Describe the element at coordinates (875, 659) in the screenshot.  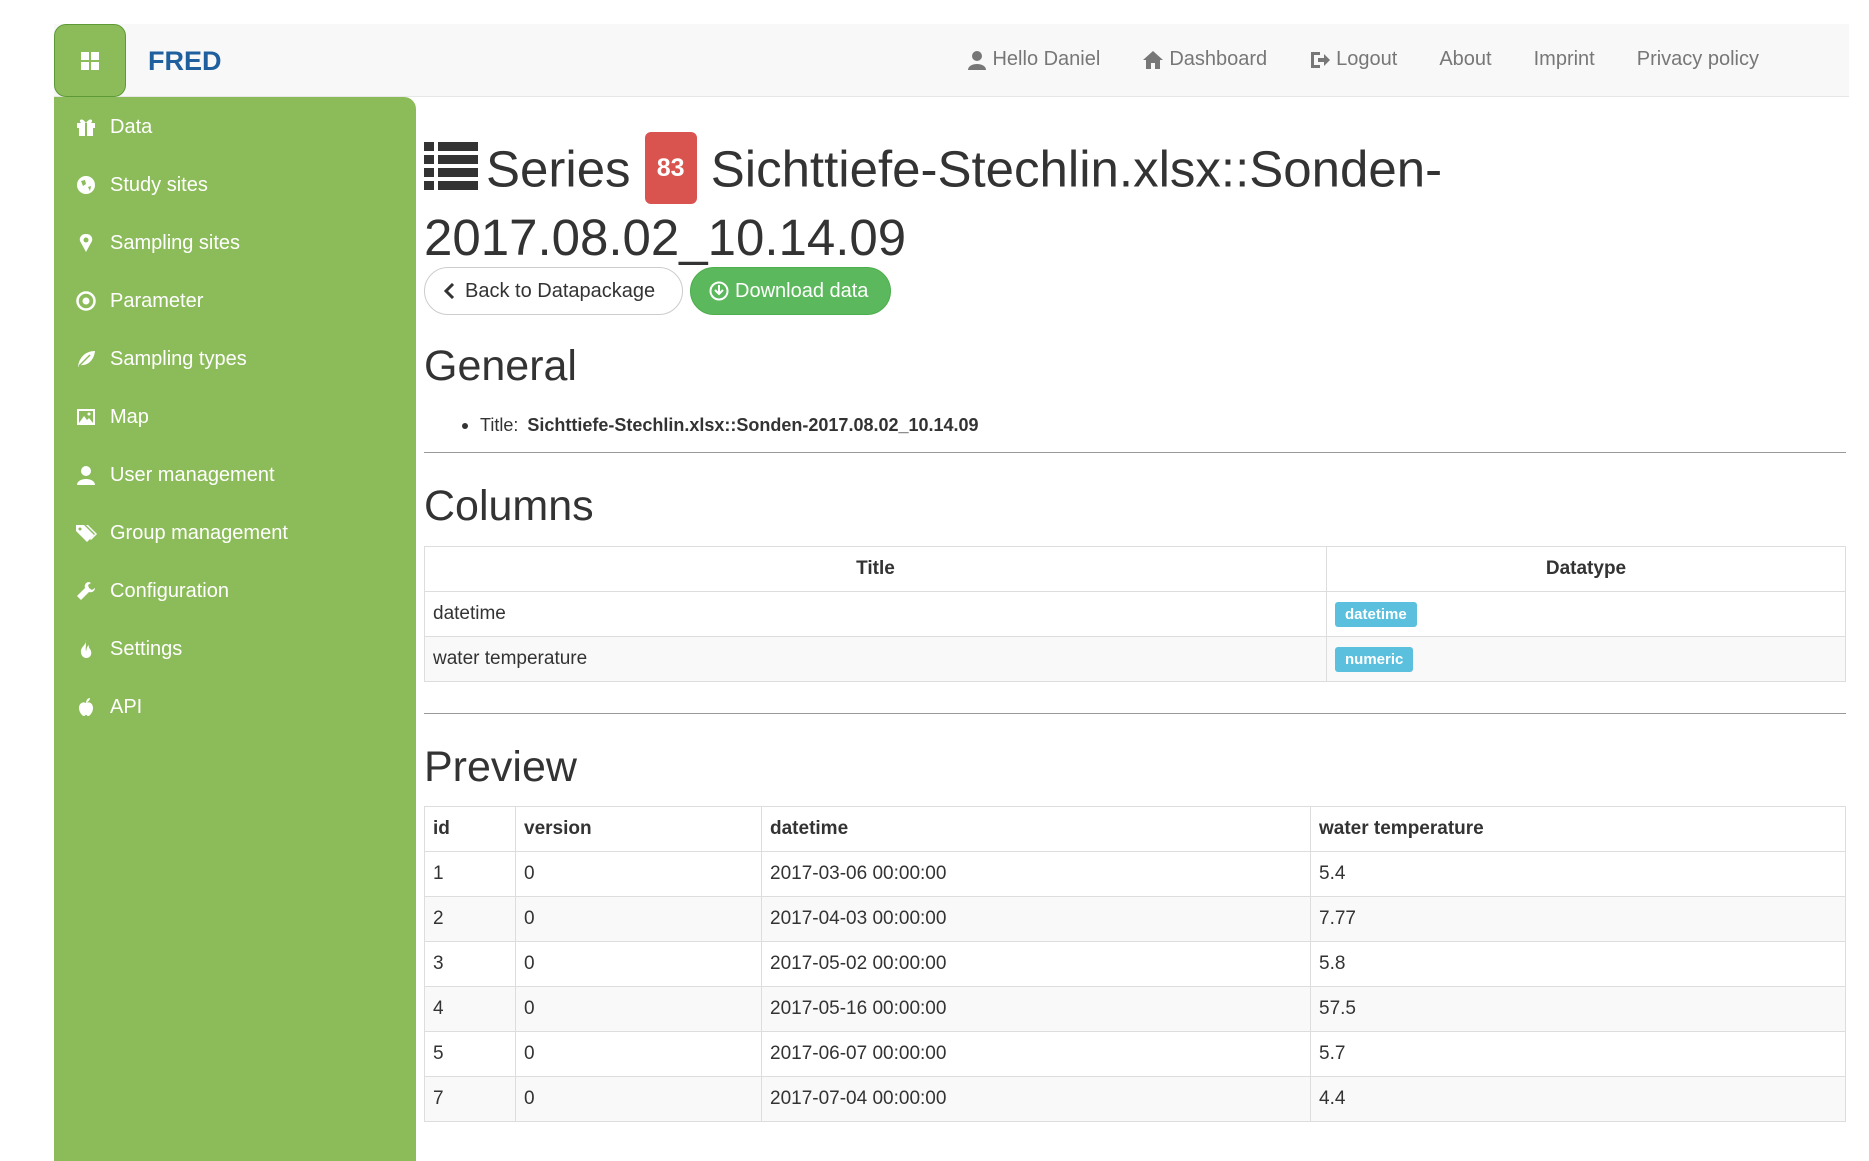
I see `column-title-cell: water temperature` at that location.